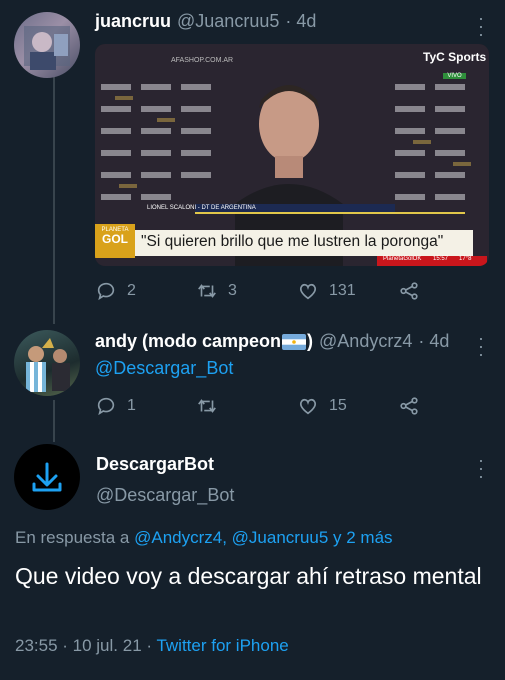 The image size is (505, 680). Describe the element at coordinates (326, 291) in the screenshot. I see `like-button: 131` at that location.